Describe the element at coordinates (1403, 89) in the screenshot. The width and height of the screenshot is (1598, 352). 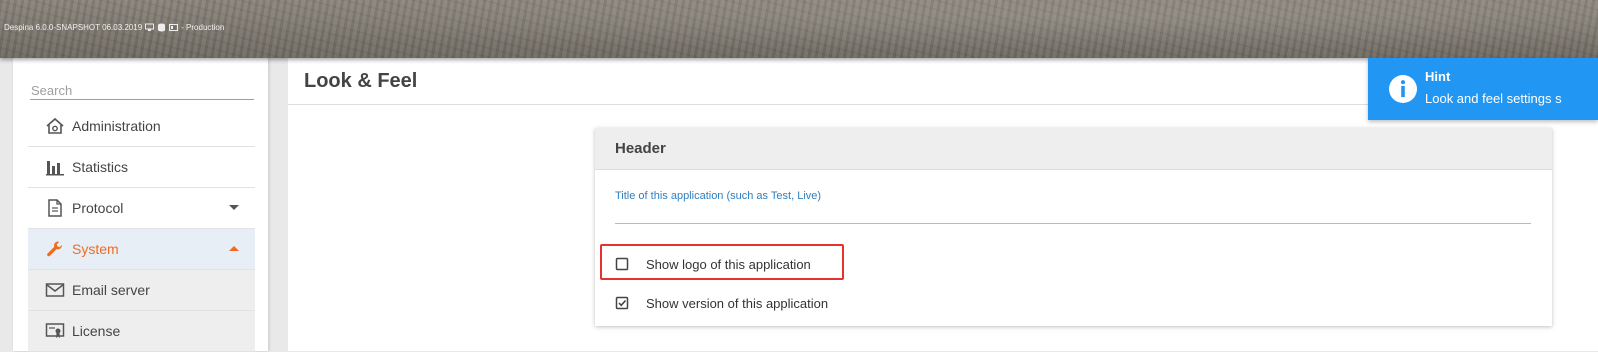
I see `info-icon` at that location.